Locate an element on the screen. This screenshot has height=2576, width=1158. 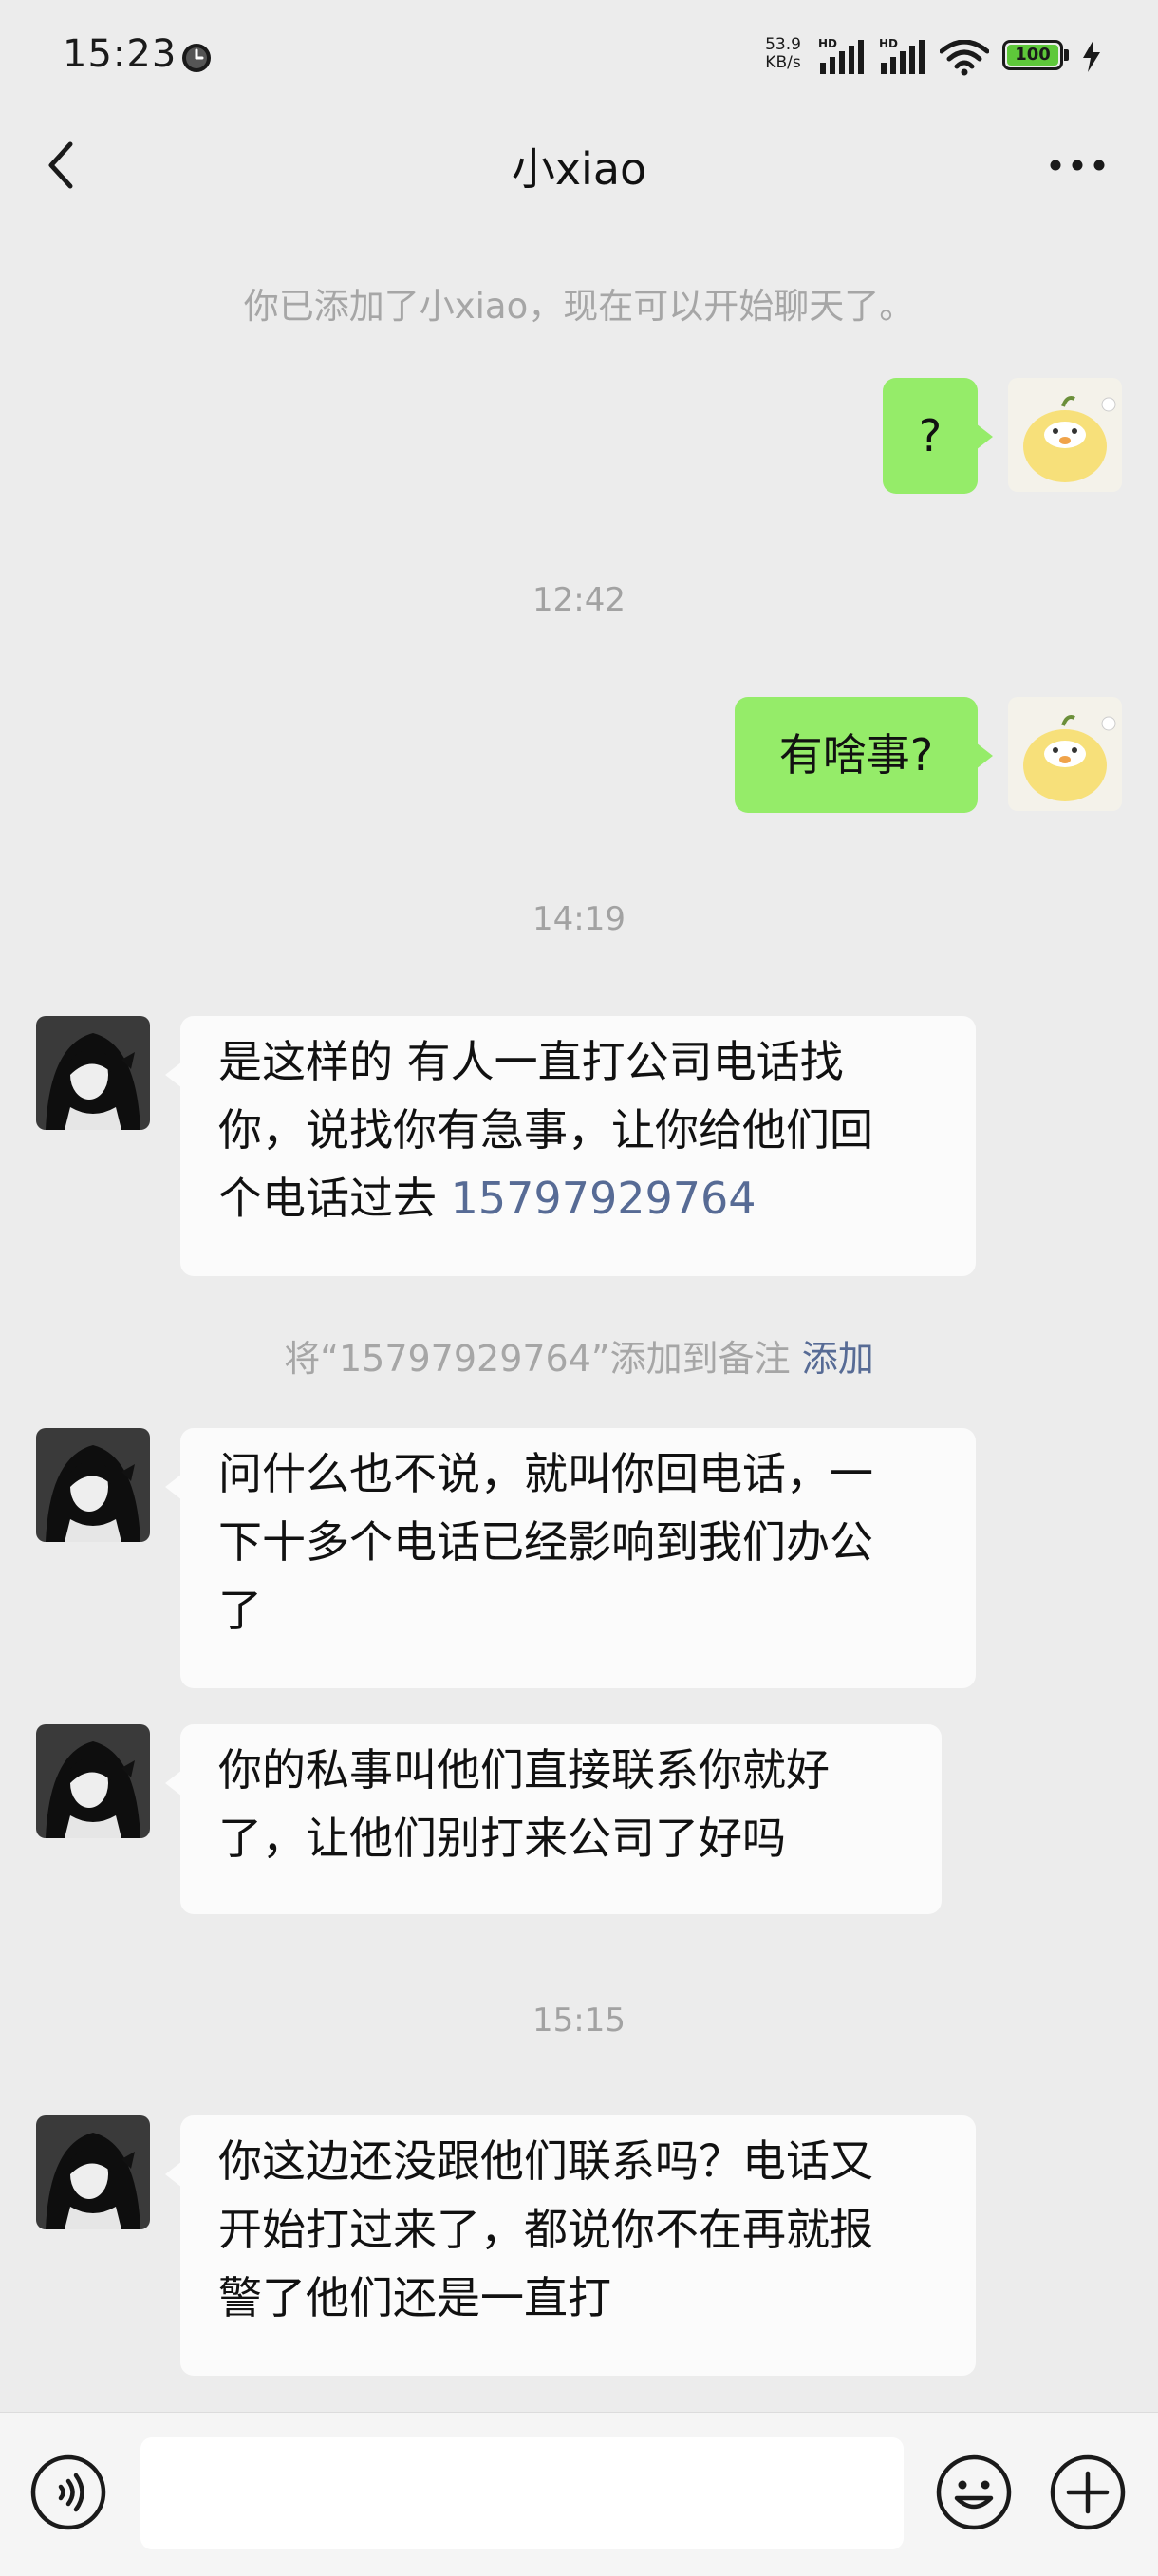
battery-indicator: 100 is located at coordinates (1032, 55).